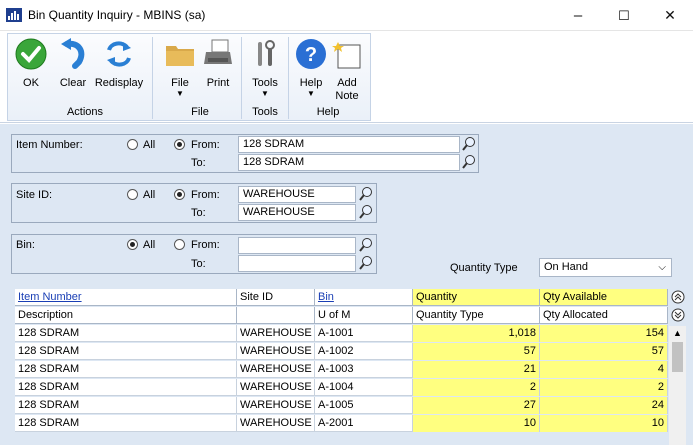  I want to click on cell-bin: A-1003, so click(364, 369).